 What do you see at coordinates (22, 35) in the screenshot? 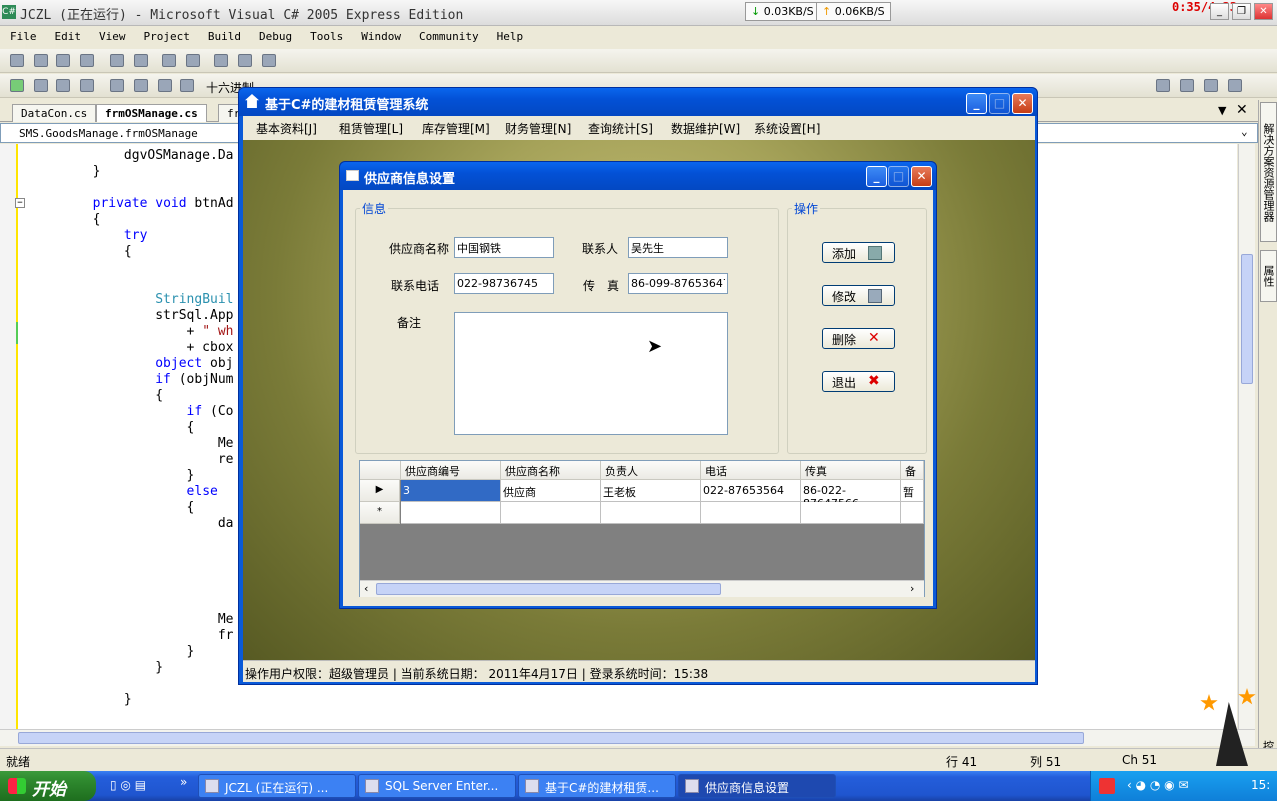
I see `menu-file: File` at bounding box center [22, 35].